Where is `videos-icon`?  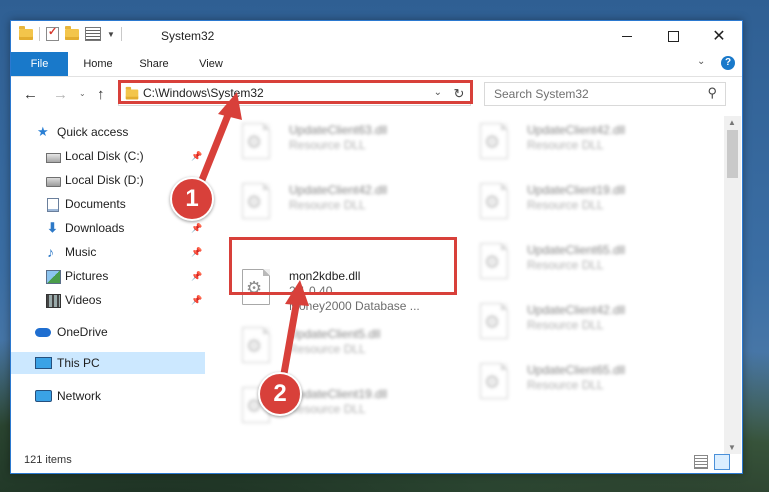
videos-icon is located at coordinates (53, 301).